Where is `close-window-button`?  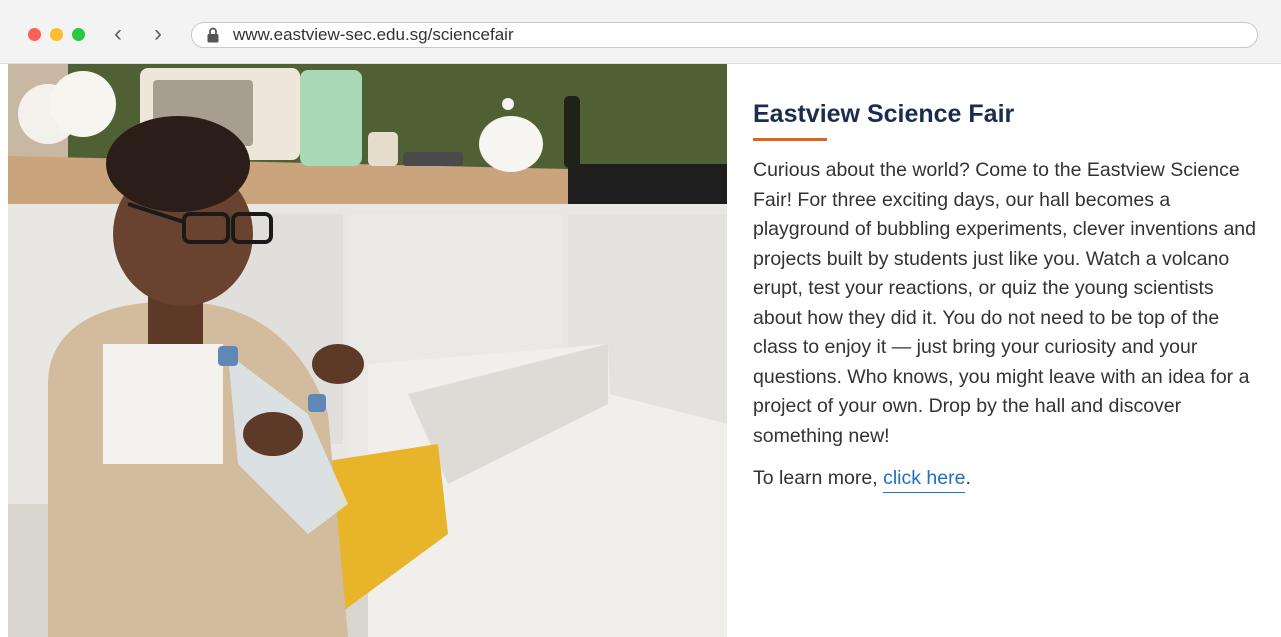
close-window-button is located at coordinates (34, 34).